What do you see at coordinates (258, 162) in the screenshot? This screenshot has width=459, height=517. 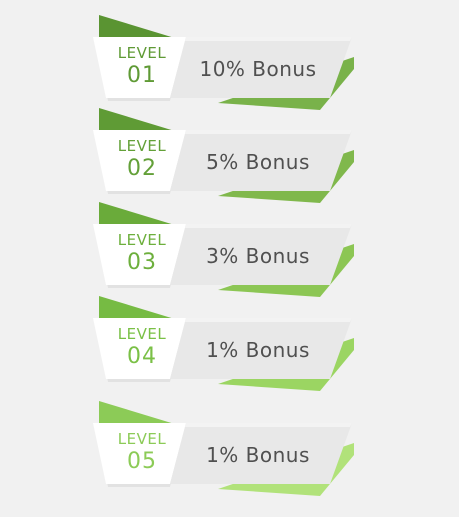 I see `bonus-text: 5% Bonus` at bounding box center [258, 162].